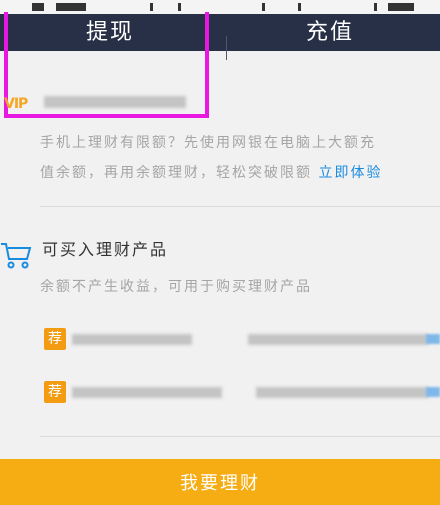  I want to click on try-now-link: 立即体验, so click(350, 173).